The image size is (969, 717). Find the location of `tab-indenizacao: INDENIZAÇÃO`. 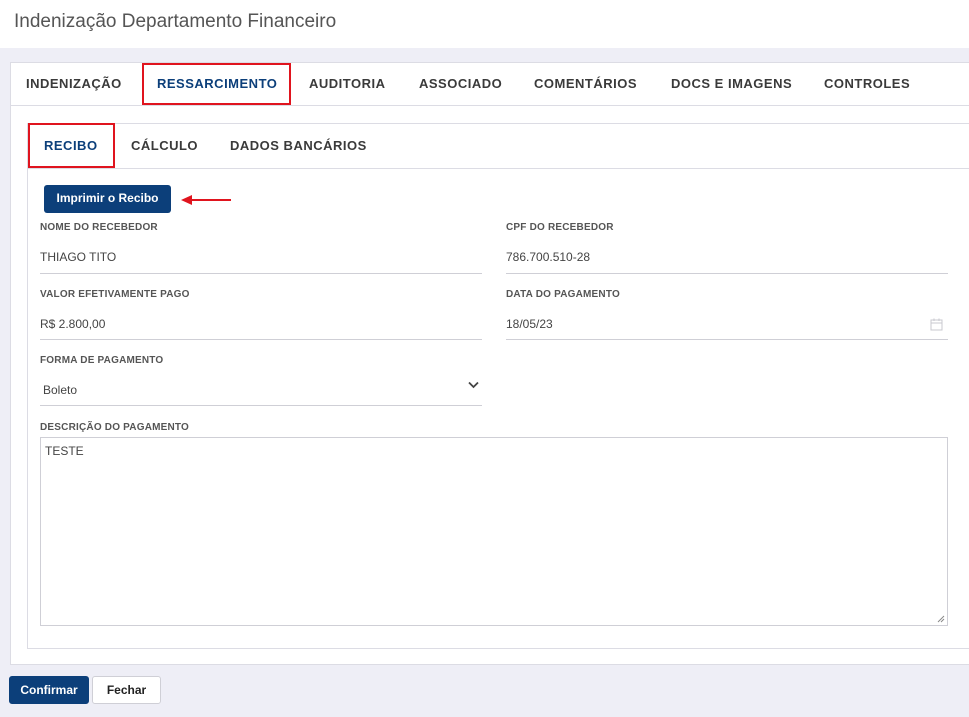

tab-indenizacao: INDENIZAÇÃO is located at coordinates (74, 84).